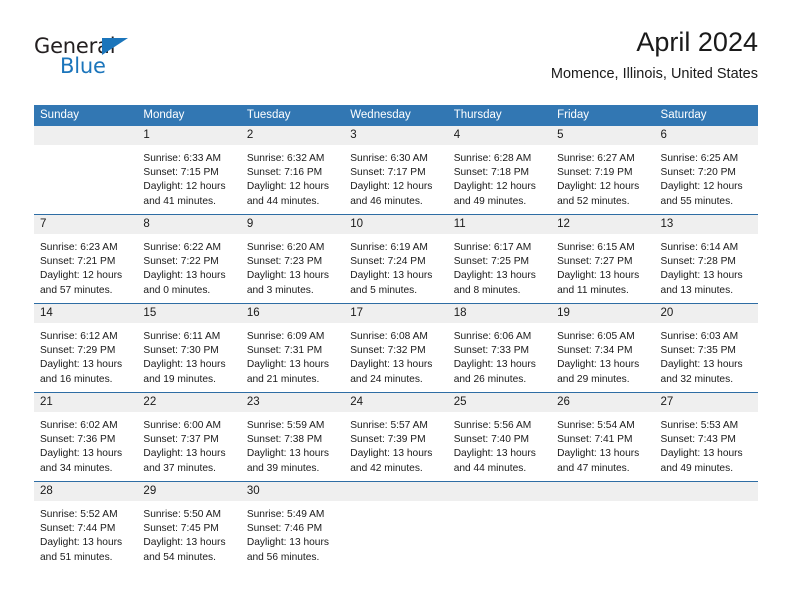 The width and height of the screenshot is (792, 612). Describe the element at coordinates (86, 224) in the screenshot. I see `day-number: 7` at that location.